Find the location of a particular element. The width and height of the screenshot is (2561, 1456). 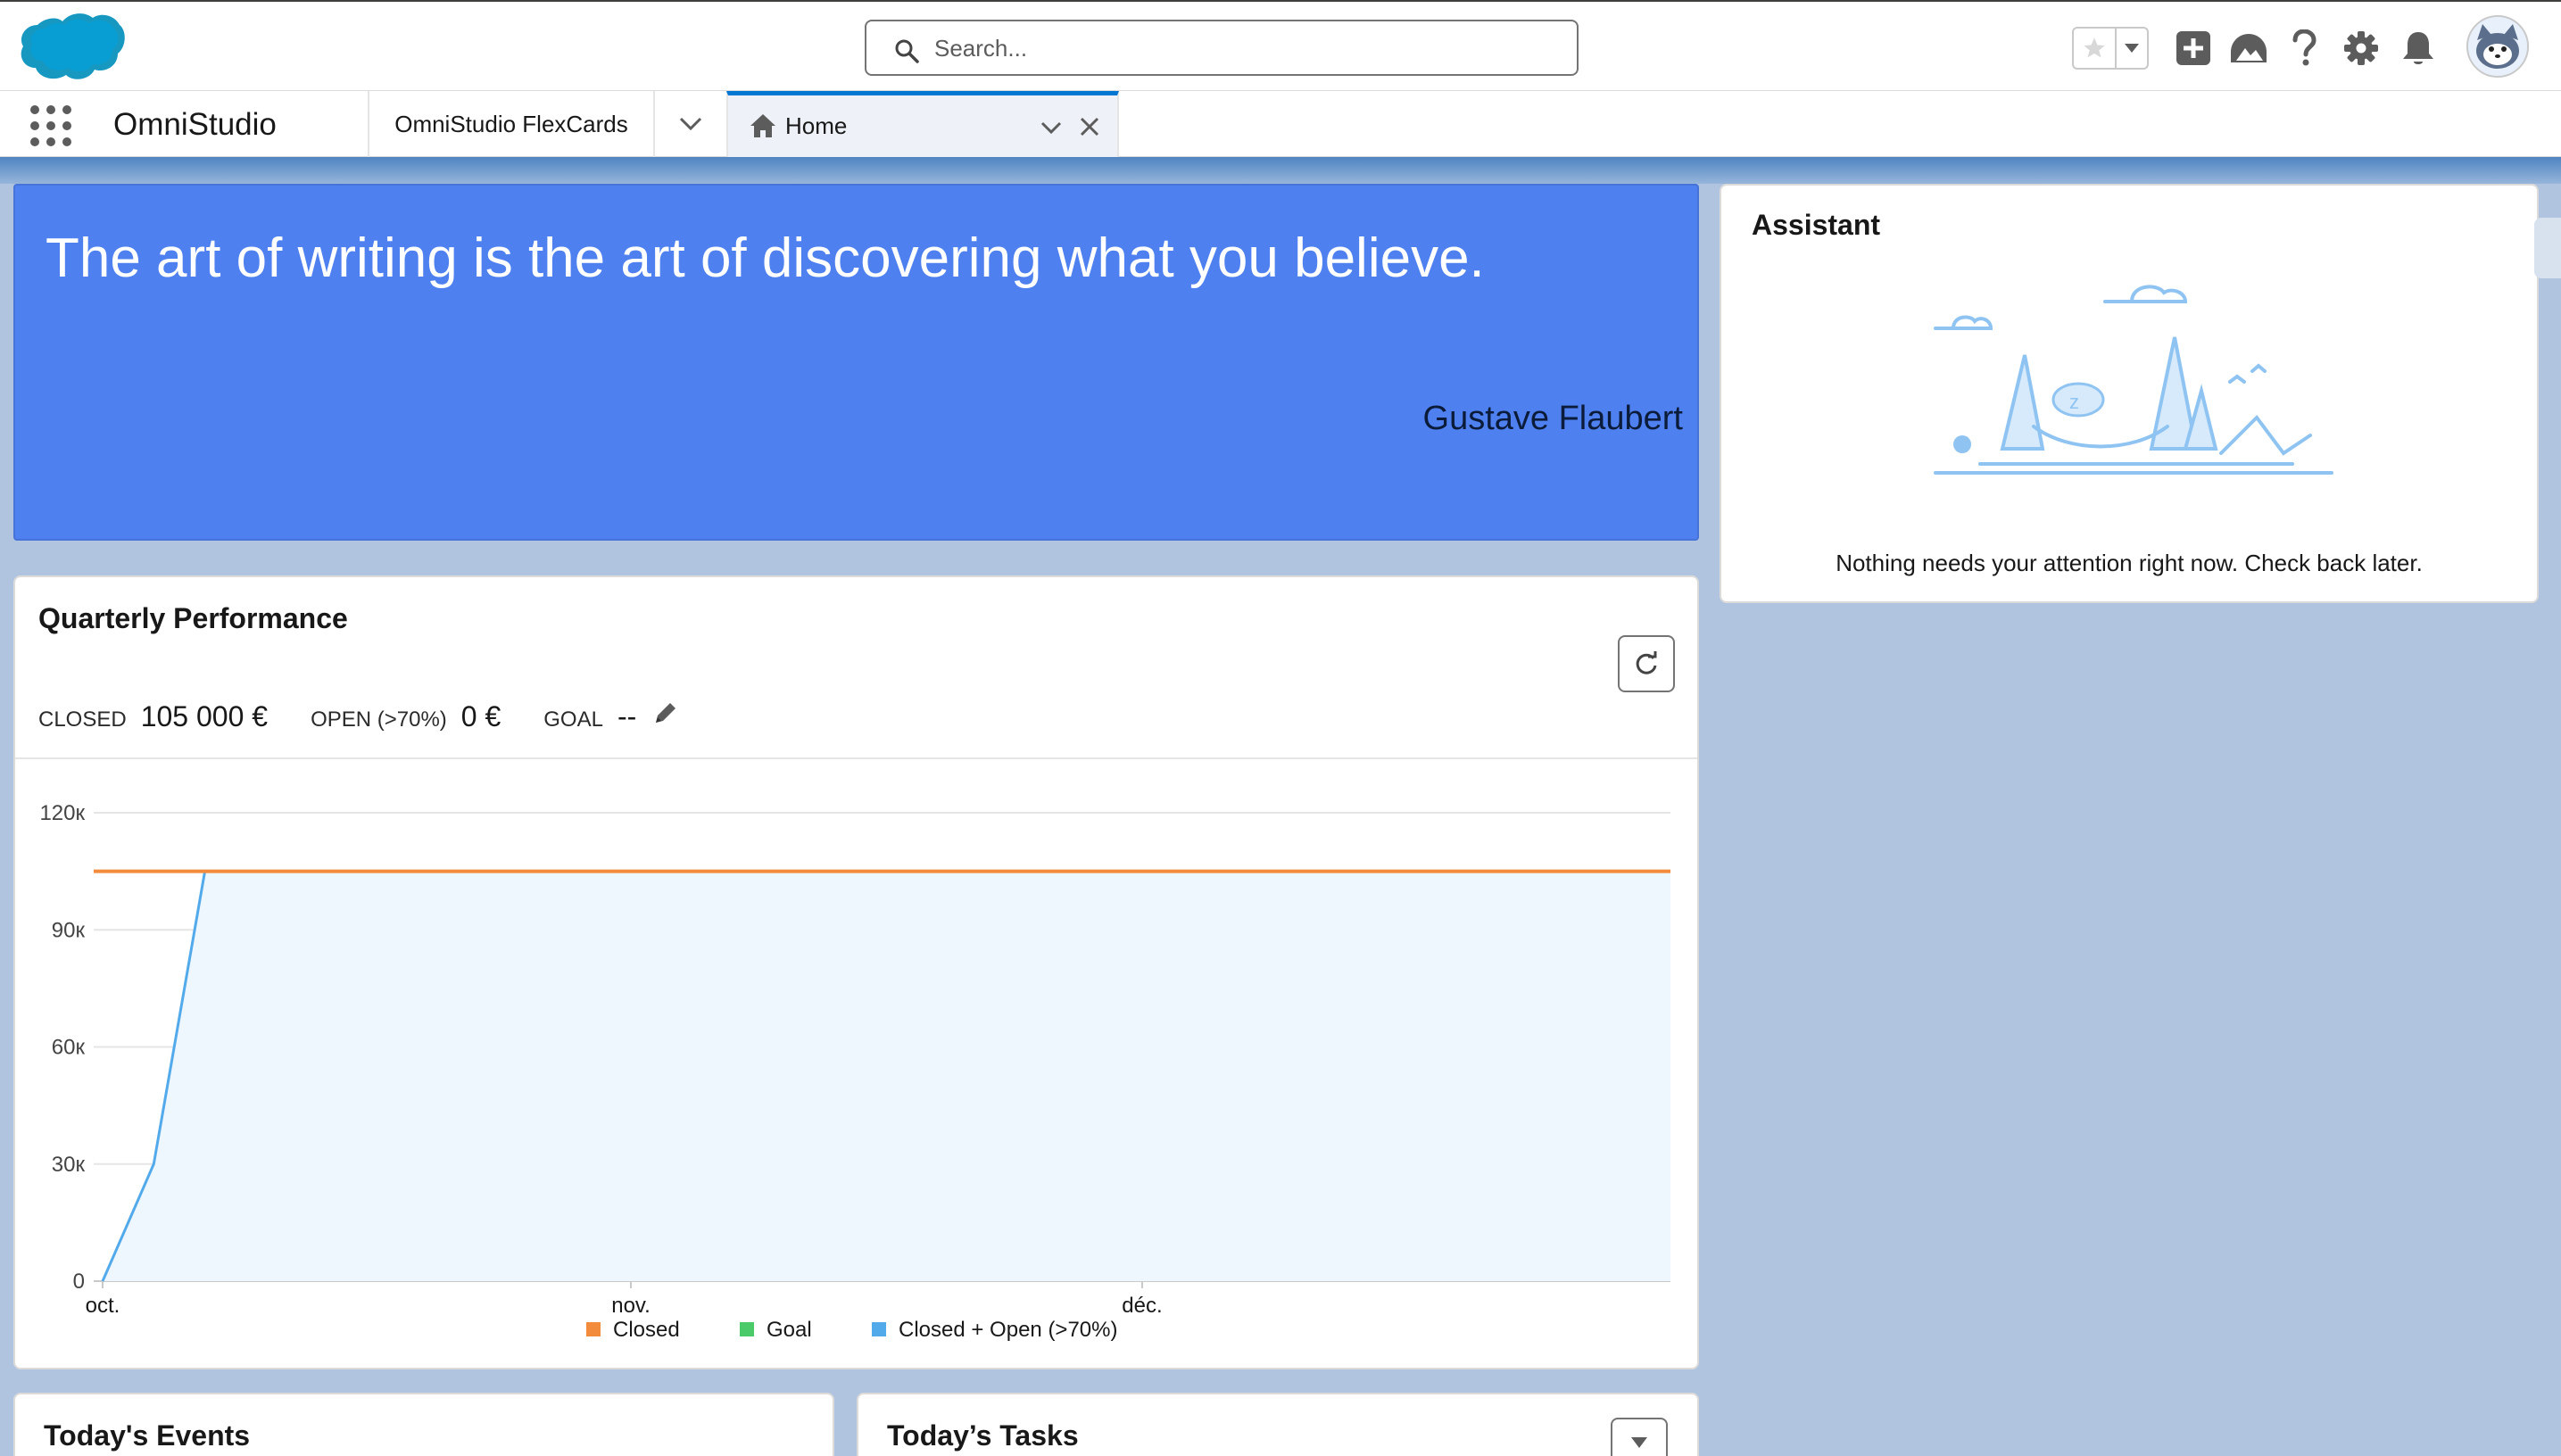

goal-label: GOAL is located at coordinates (573, 720).